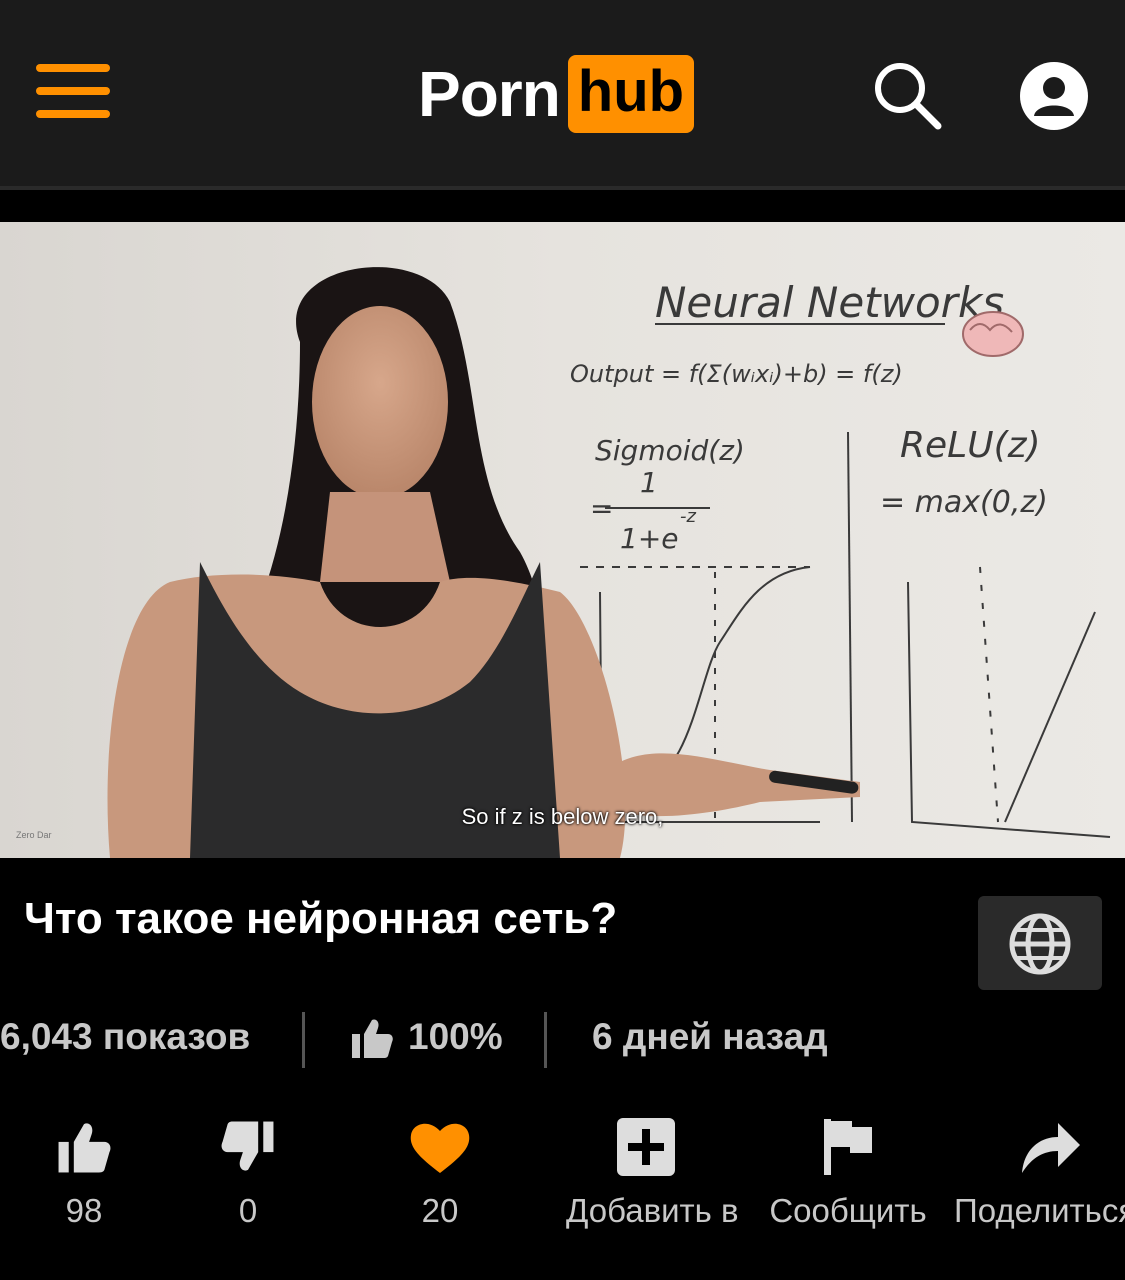  I want to click on whiteboard-relu-formula: = max(0,z), so click(964, 502).